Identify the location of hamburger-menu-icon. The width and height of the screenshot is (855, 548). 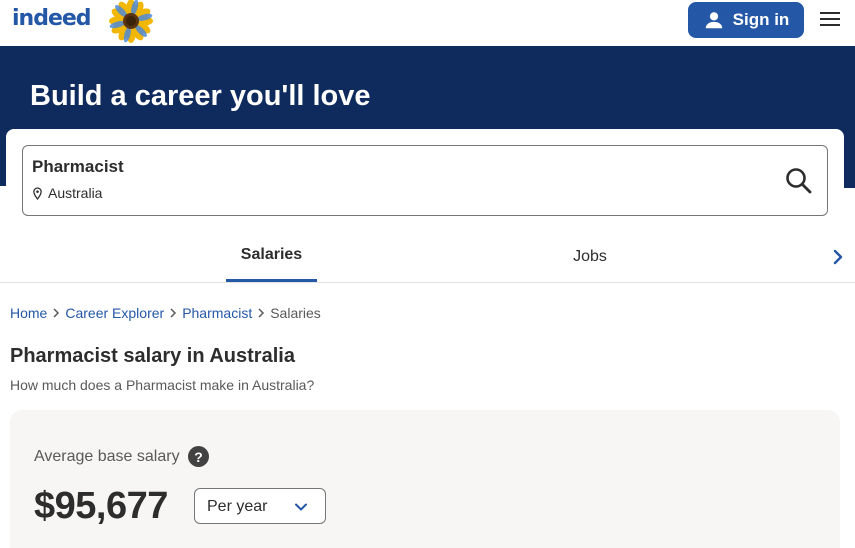
(830, 20).